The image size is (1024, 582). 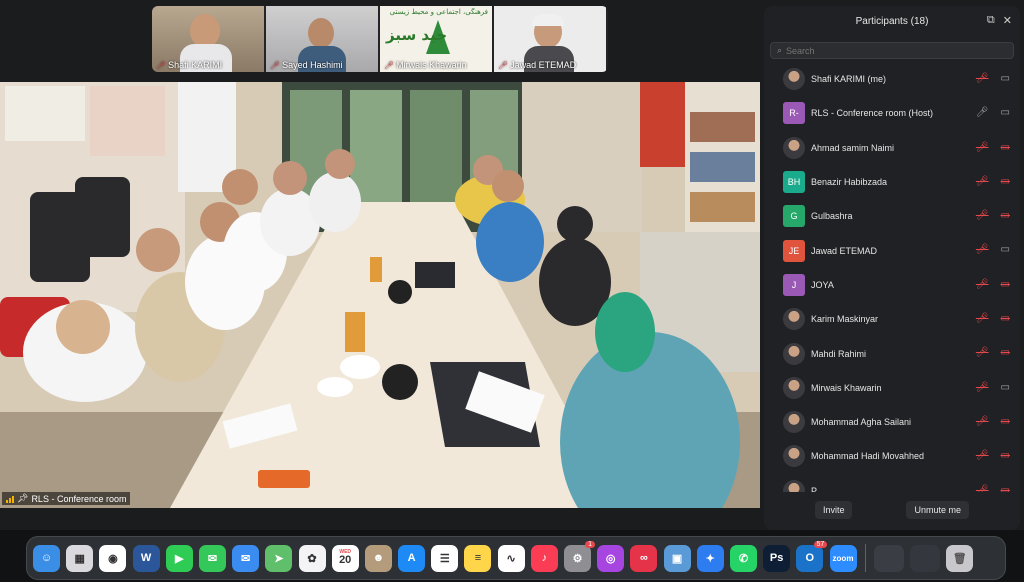 What do you see at coordinates (938, 510) in the screenshot?
I see `unmute-me-button: Unmute me` at bounding box center [938, 510].